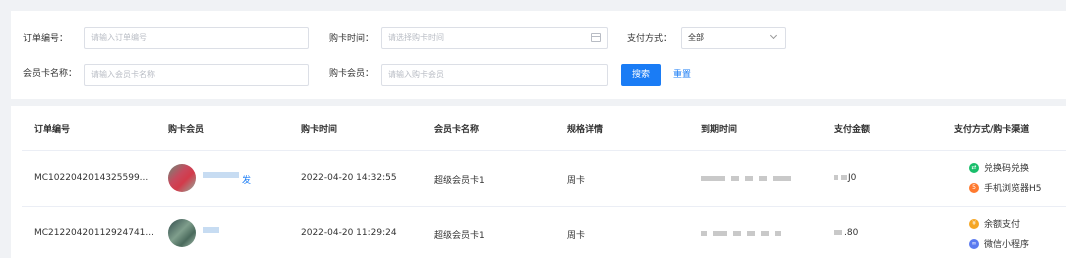  Describe the element at coordinates (46, 39) in the screenshot. I see `order-no-label: 订单编号：` at that location.